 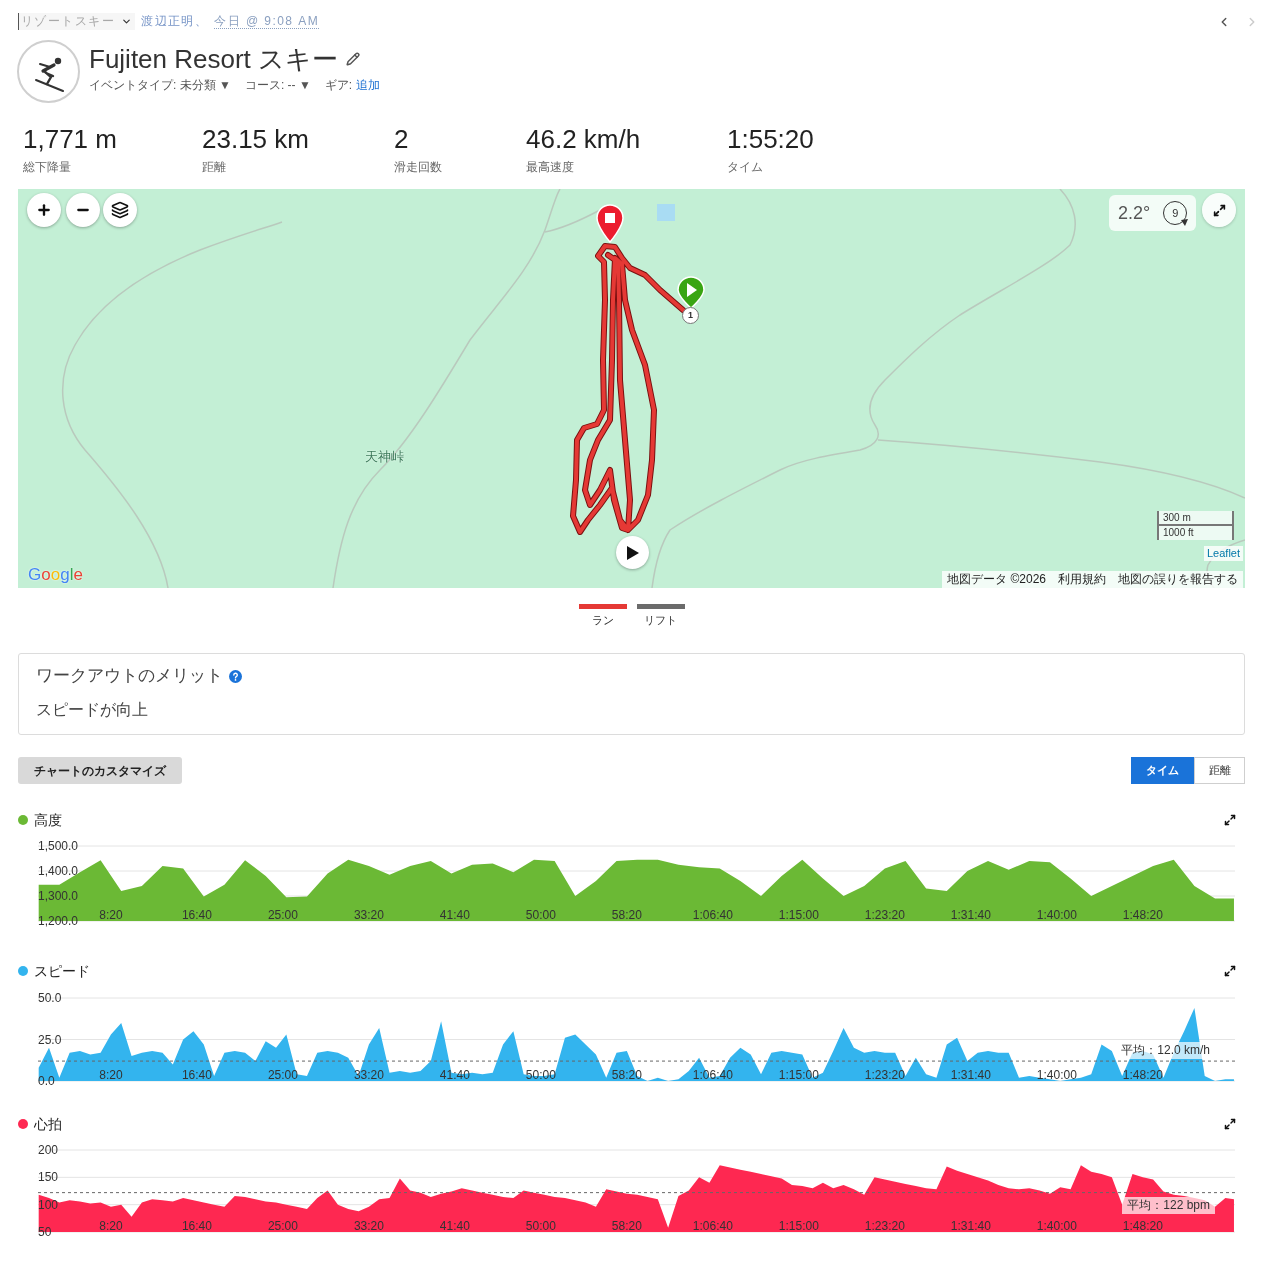 I want to click on x-axis-label: 41:40, so click(x=454, y=1226).